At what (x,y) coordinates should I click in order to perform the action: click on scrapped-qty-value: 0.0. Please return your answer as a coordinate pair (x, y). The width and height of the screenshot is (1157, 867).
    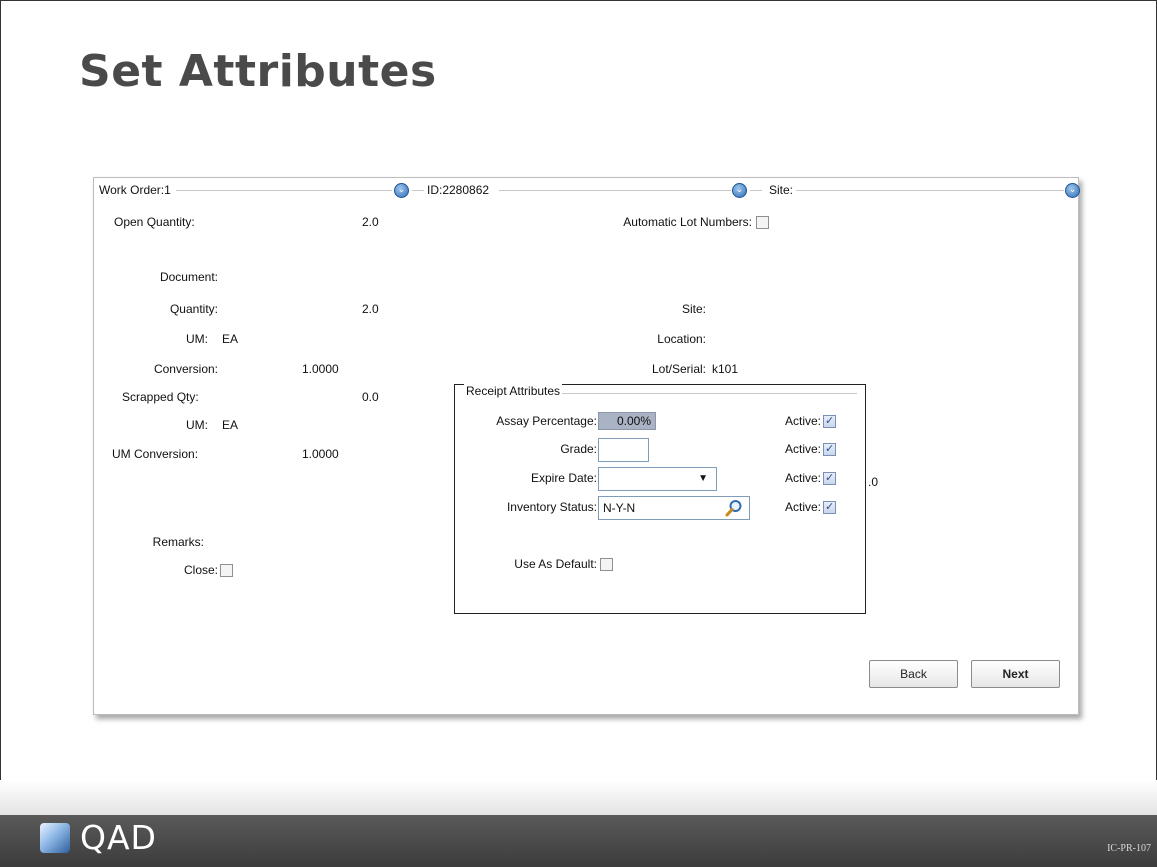
    Looking at the image, I should click on (370, 397).